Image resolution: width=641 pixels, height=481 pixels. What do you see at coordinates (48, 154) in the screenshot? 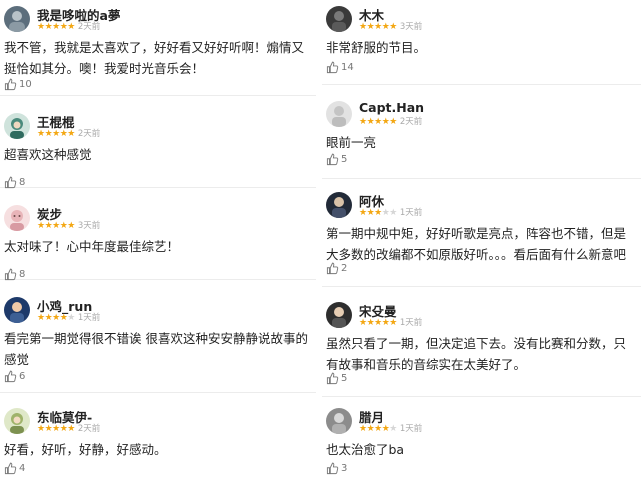
I see `review-text: 超喜欢这种感觉` at bounding box center [48, 154].